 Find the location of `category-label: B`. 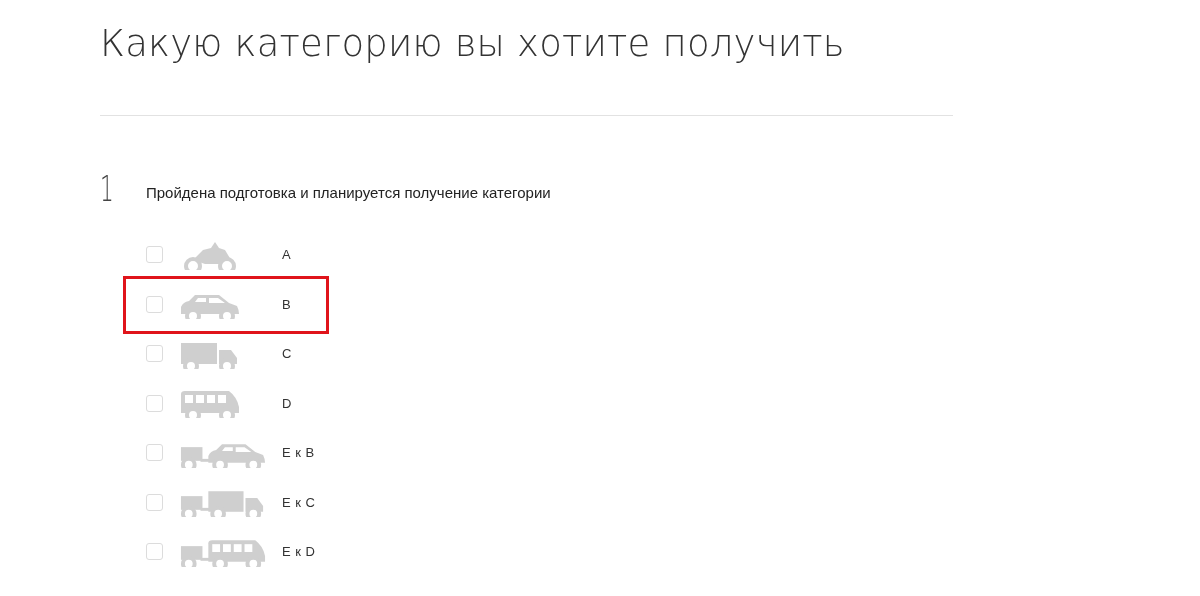

category-label: B is located at coordinates (287, 304).